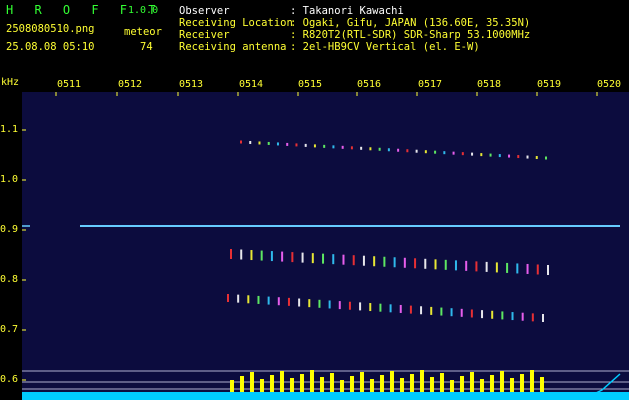 The width and height of the screenshot is (629, 400). I want to click on receiver-value: : R820T2(RTL-SDR) SDR-Sharp 53.1000MHz, so click(410, 35).